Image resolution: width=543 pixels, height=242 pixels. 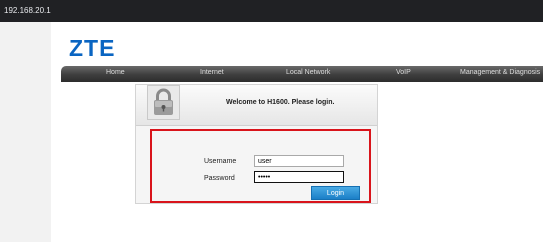 What do you see at coordinates (271, 11) in the screenshot?
I see `browser-address-bar: 192.168.20.1` at bounding box center [271, 11].